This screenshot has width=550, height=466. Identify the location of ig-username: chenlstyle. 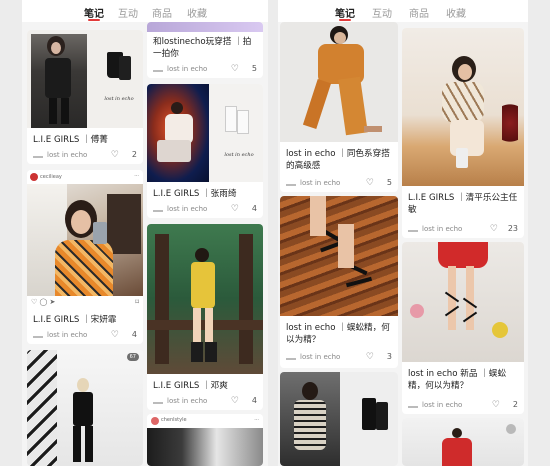
(174, 420).